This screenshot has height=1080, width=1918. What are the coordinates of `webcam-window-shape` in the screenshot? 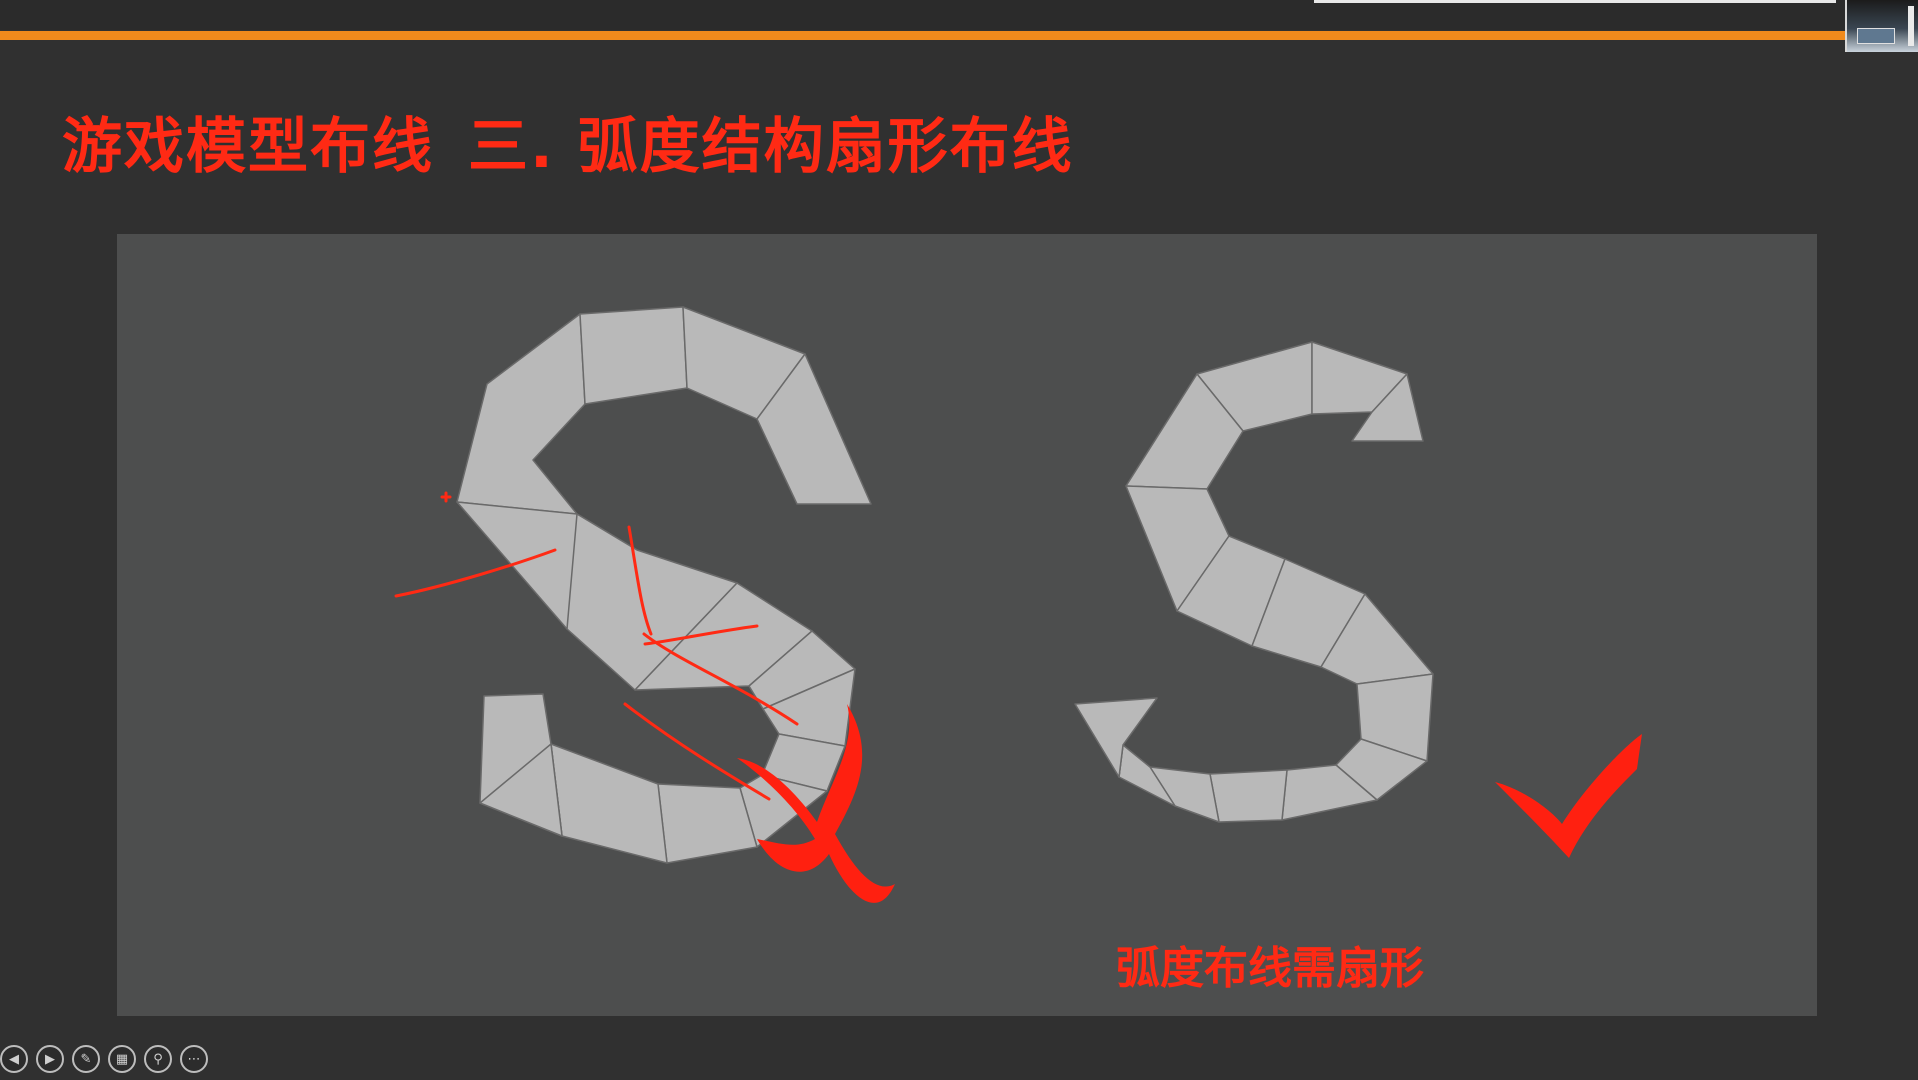 It's located at (1911, 26).